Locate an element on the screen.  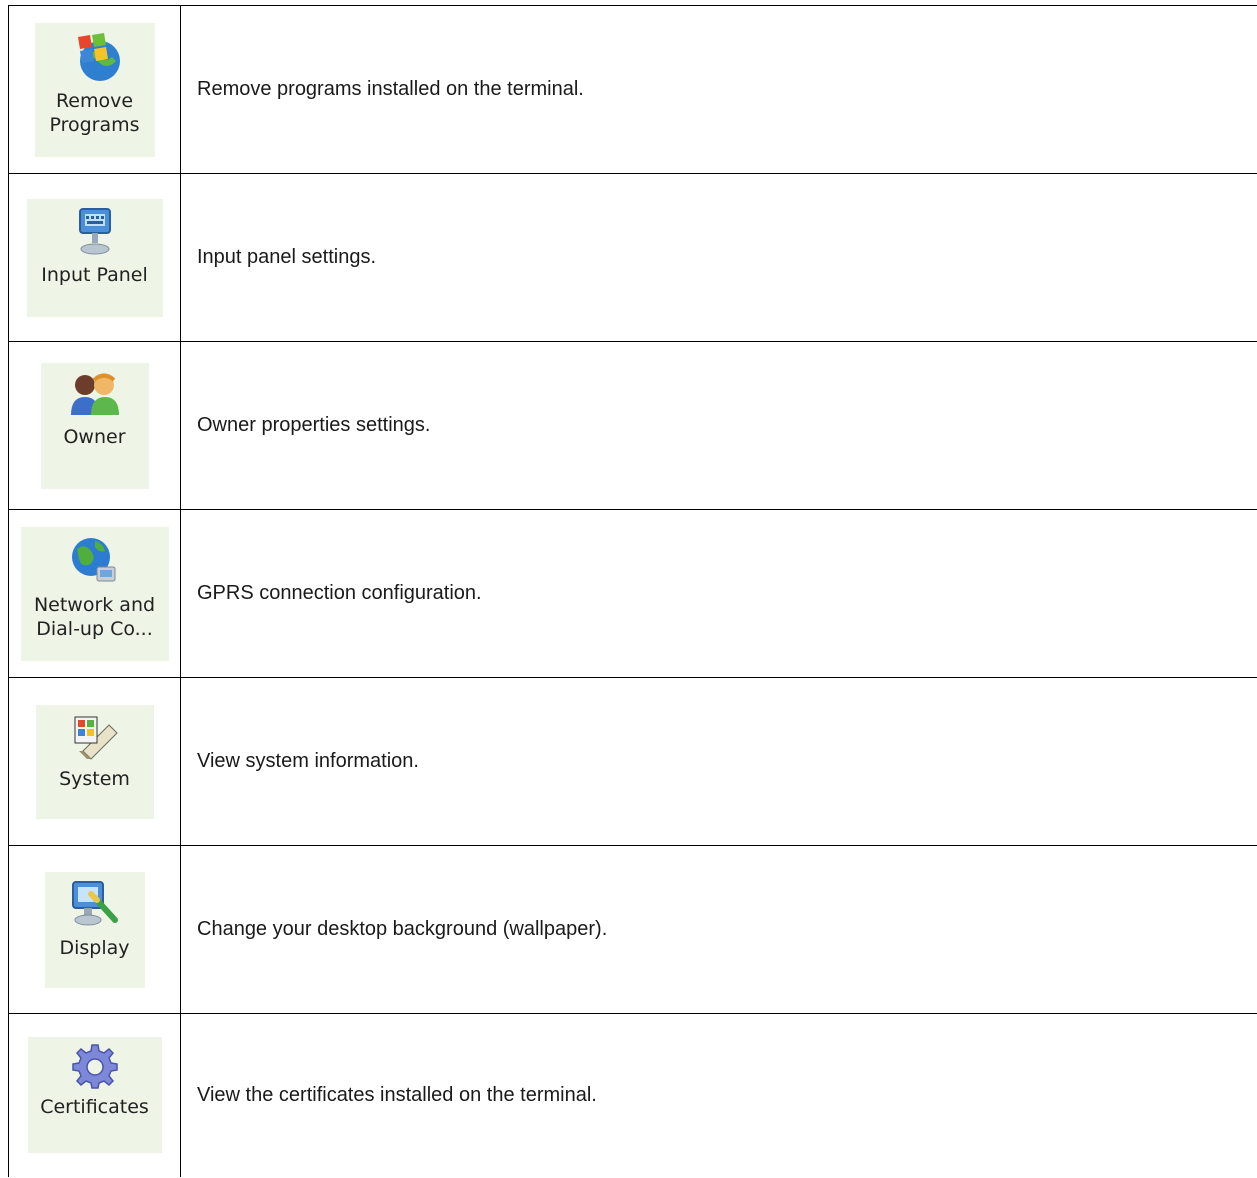
description: Input panel settings. is located at coordinates (718, 257).